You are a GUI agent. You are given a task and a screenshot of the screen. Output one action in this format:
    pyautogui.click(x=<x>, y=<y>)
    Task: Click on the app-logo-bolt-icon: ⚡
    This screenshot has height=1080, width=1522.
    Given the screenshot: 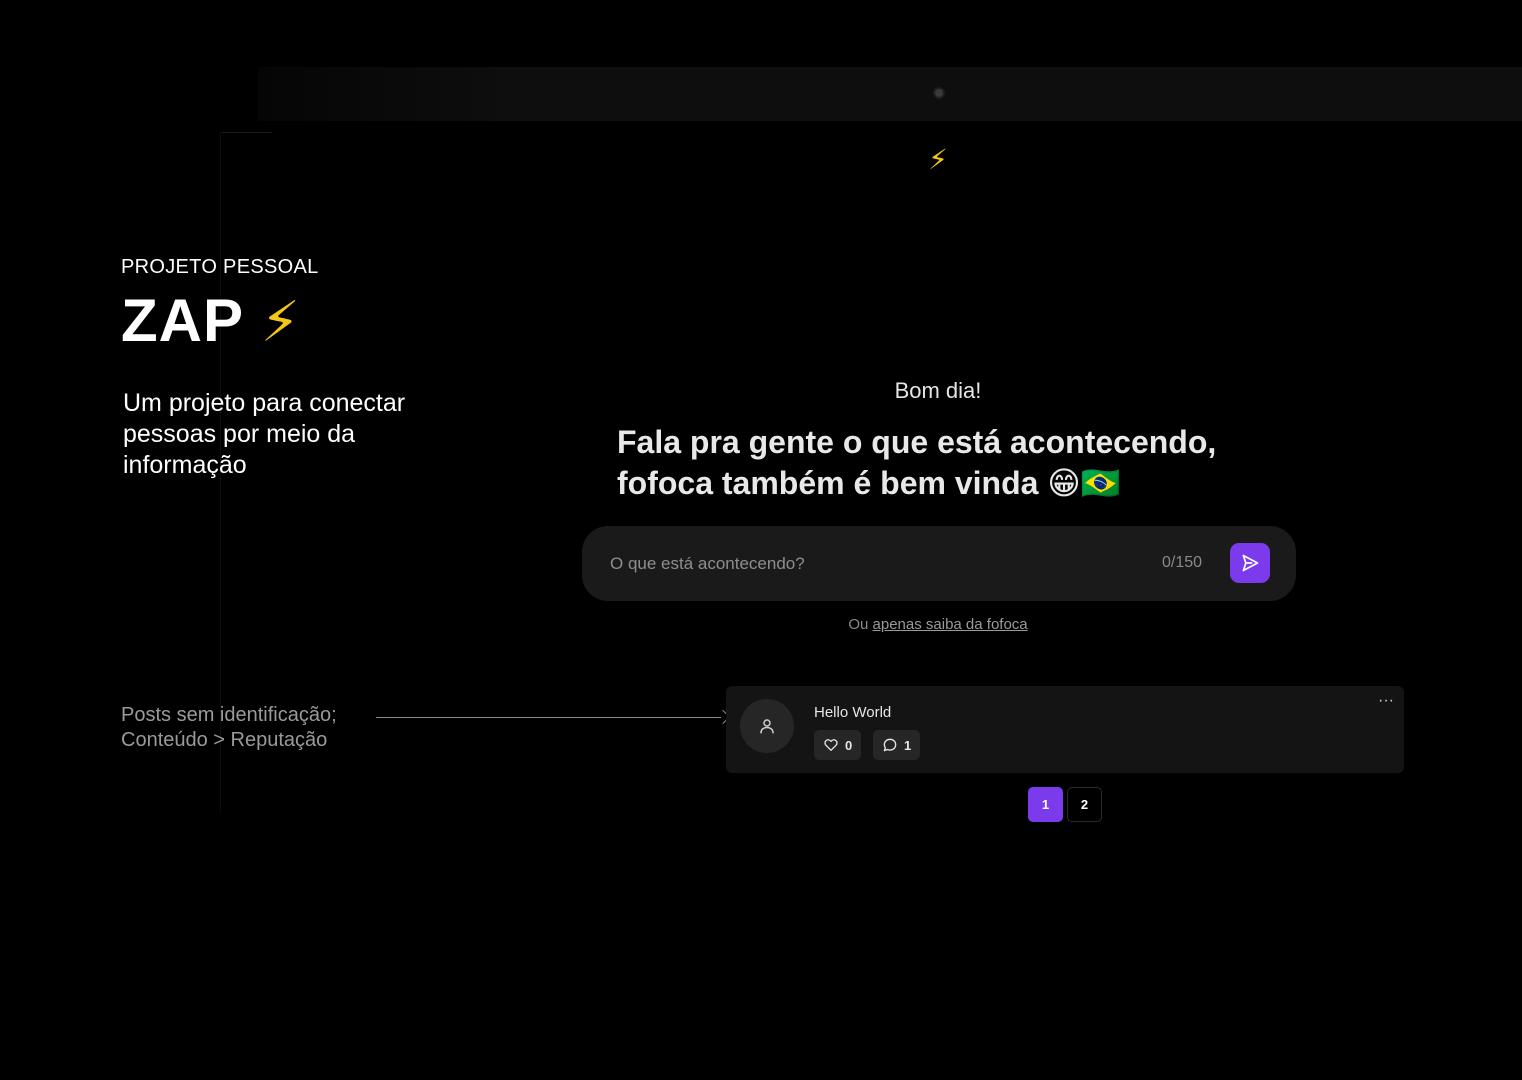 What is the action you would take?
    pyautogui.click(x=938, y=160)
    